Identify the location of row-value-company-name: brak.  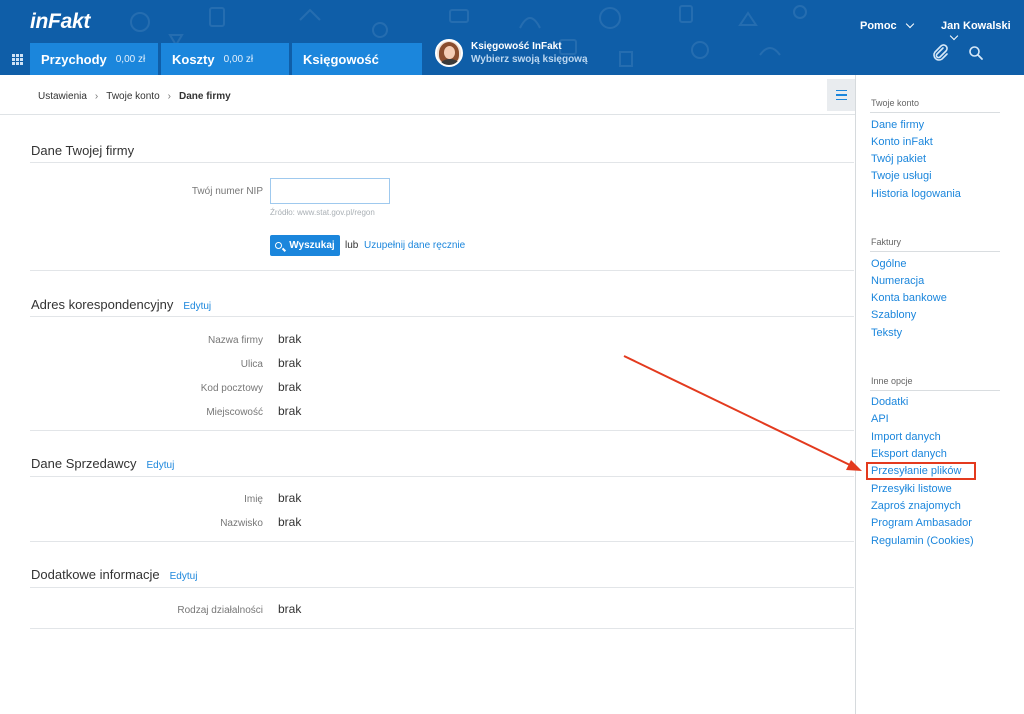
(290, 339).